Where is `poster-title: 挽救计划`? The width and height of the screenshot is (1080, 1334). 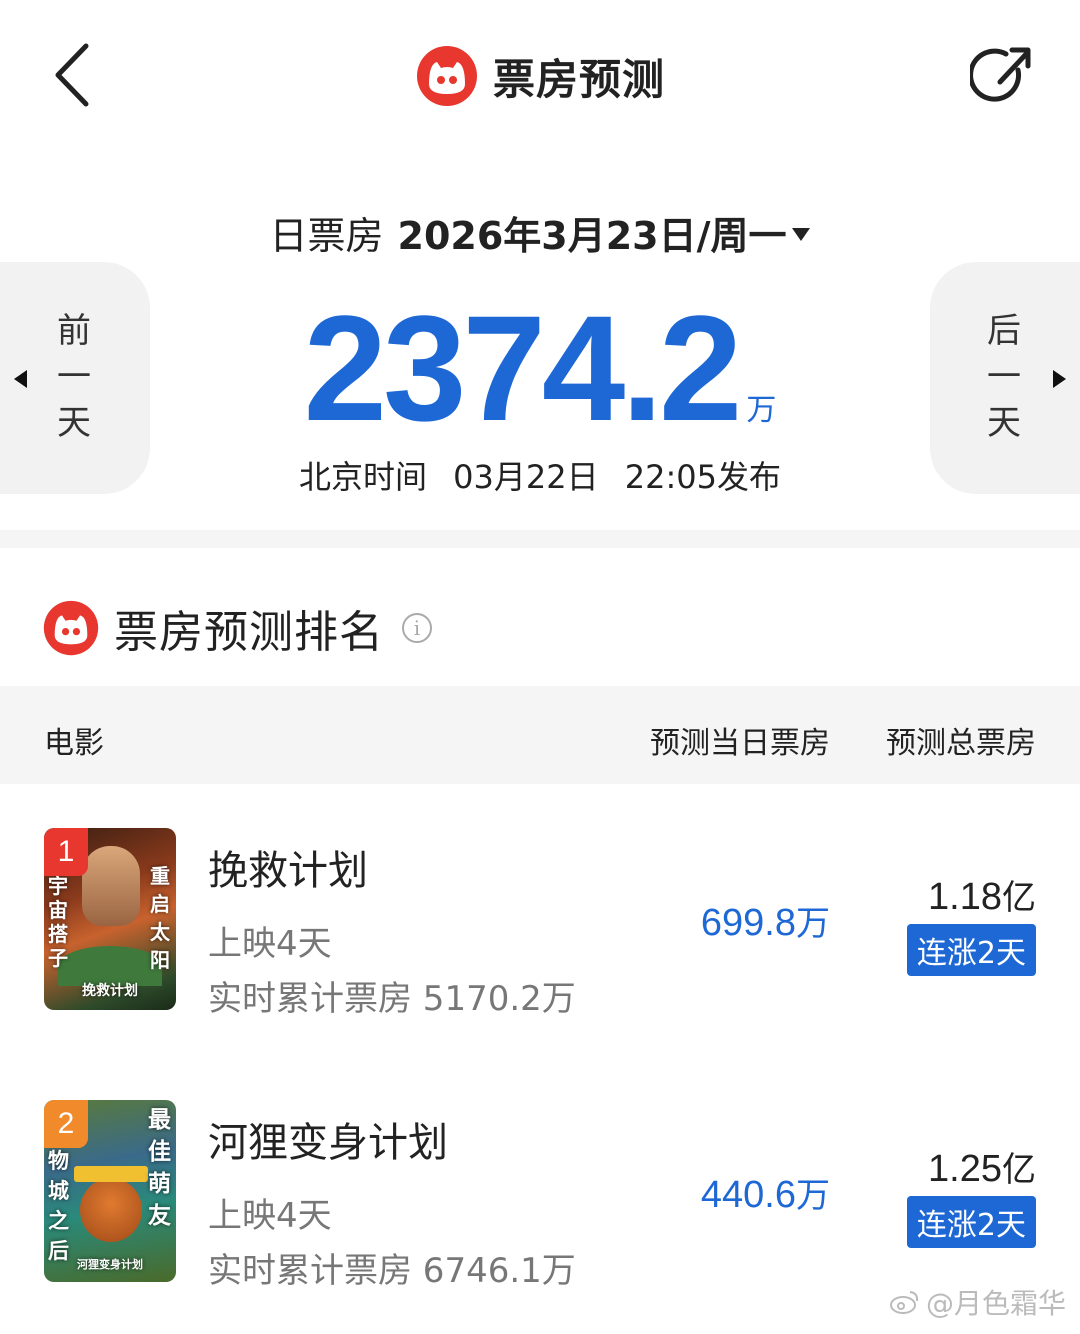 poster-title: 挽救计划 is located at coordinates (110, 991).